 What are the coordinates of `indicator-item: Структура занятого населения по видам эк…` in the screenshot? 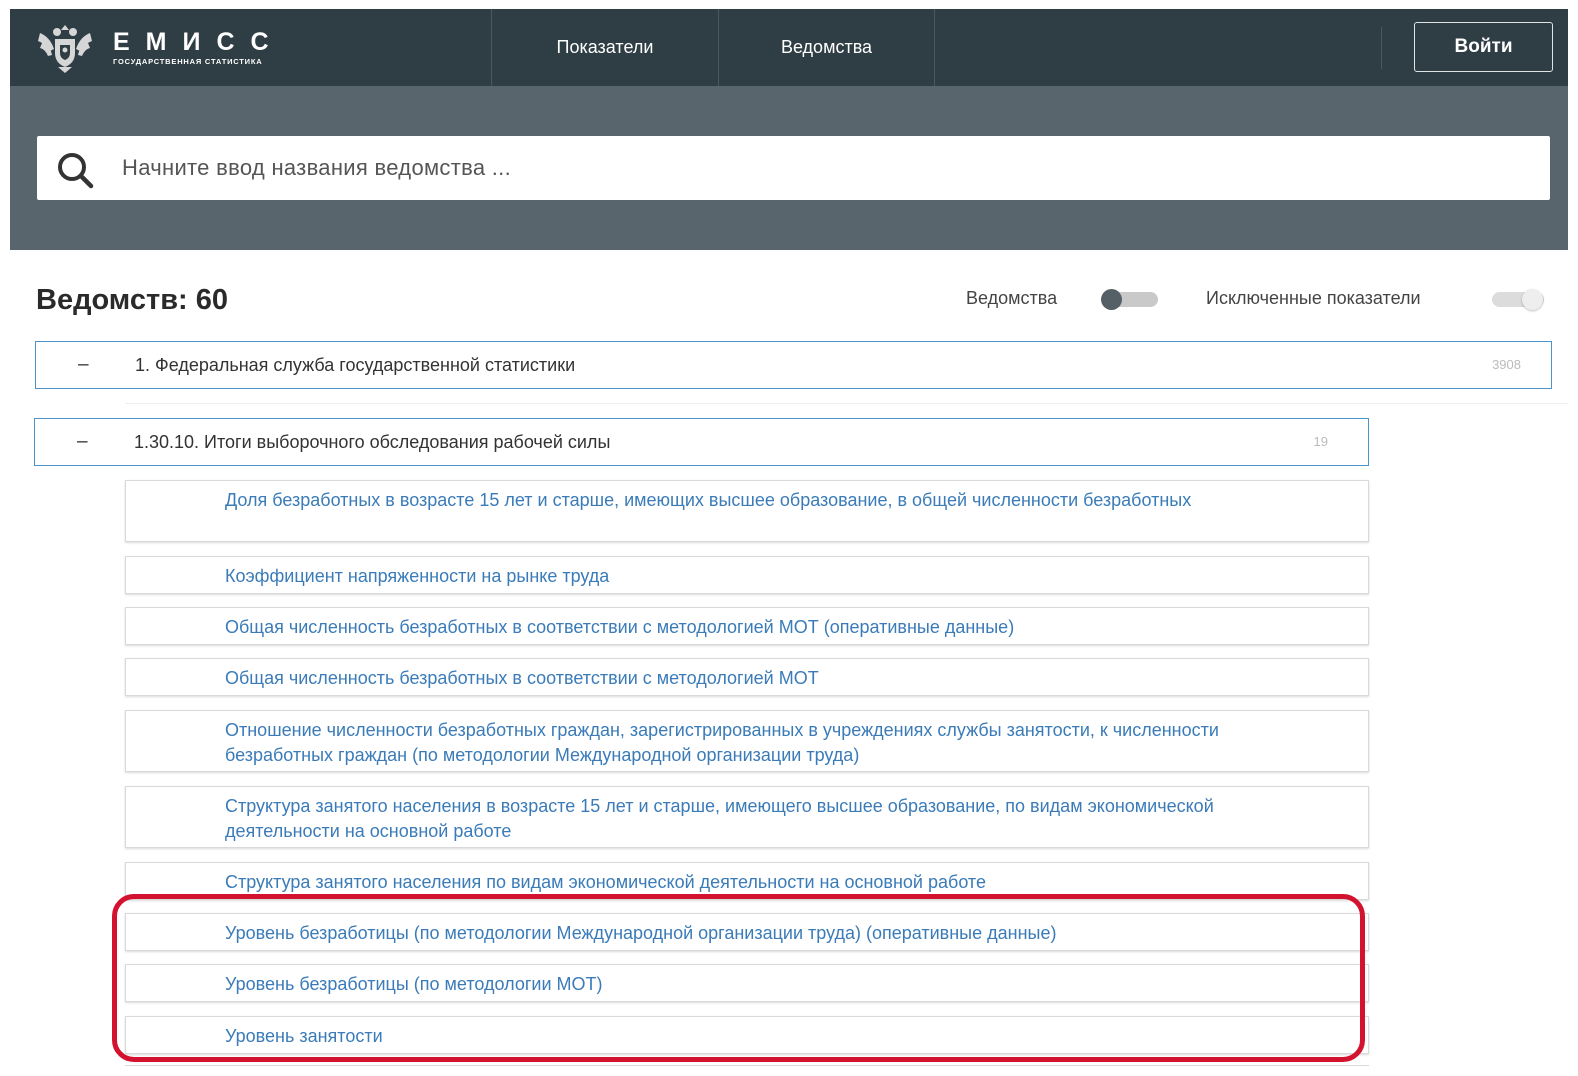 It's located at (747, 881).